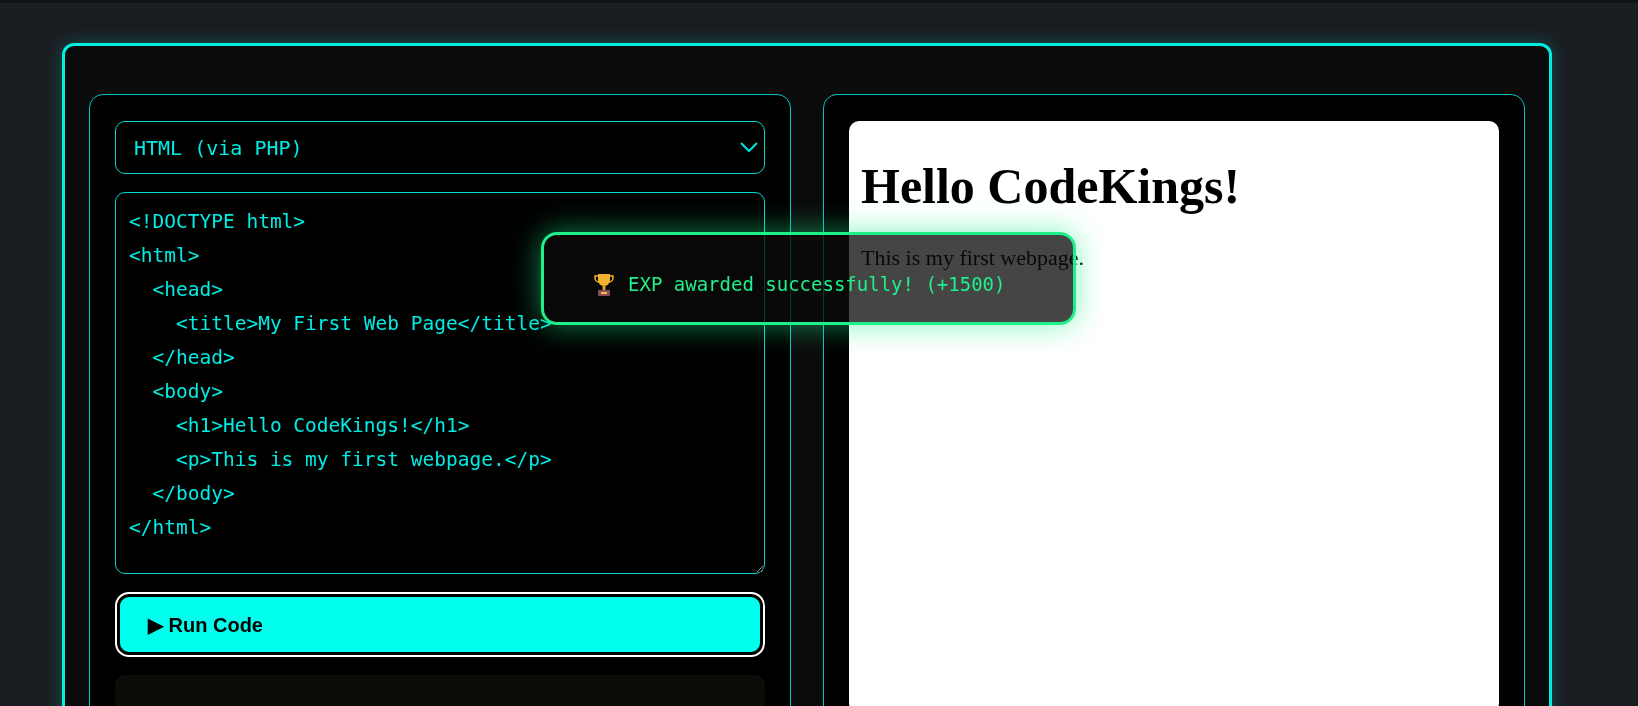 Image resolution: width=1638 pixels, height=706 pixels. What do you see at coordinates (440, 625) in the screenshot?
I see `run-code-button: ▶ Run Code` at bounding box center [440, 625].